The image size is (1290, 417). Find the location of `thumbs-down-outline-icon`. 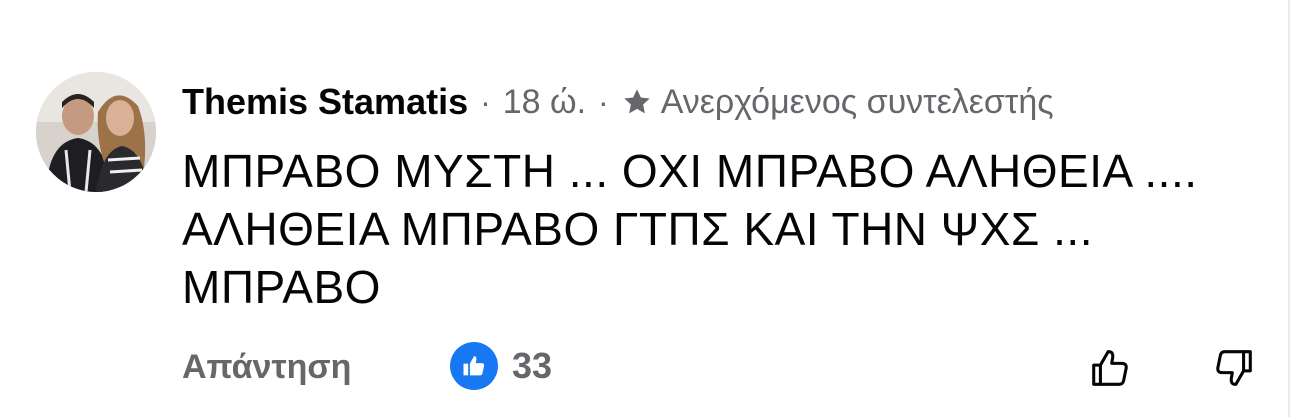

thumbs-down-outline-icon is located at coordinates (1234, 368).